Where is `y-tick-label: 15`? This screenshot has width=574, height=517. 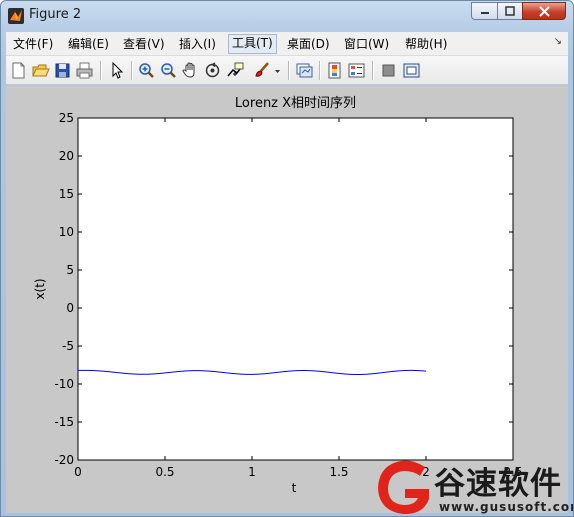
y-tick-label: 15 is located at coordinates (66, 194).